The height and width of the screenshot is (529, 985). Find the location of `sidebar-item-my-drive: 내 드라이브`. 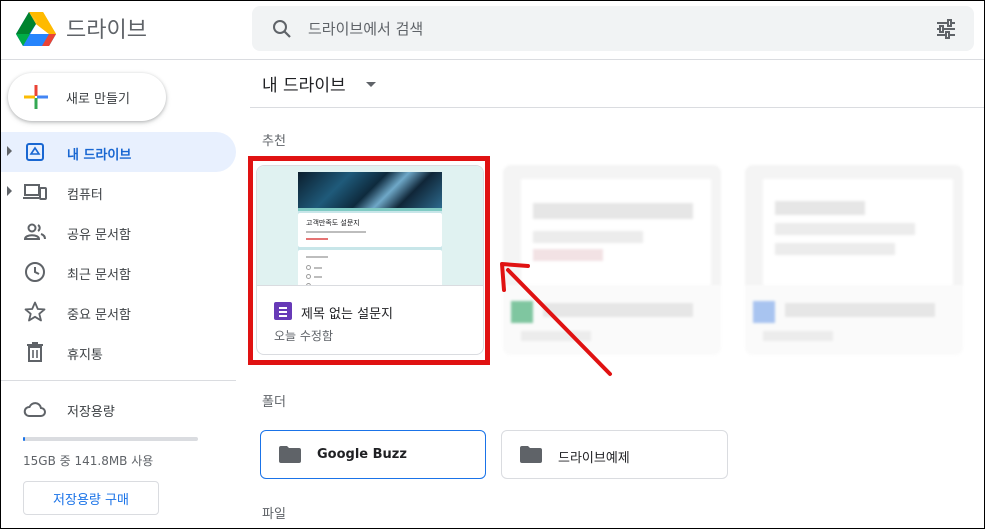

sidebar-item-my-drive: 내 드라이브 is located at coordinates (118, 152).